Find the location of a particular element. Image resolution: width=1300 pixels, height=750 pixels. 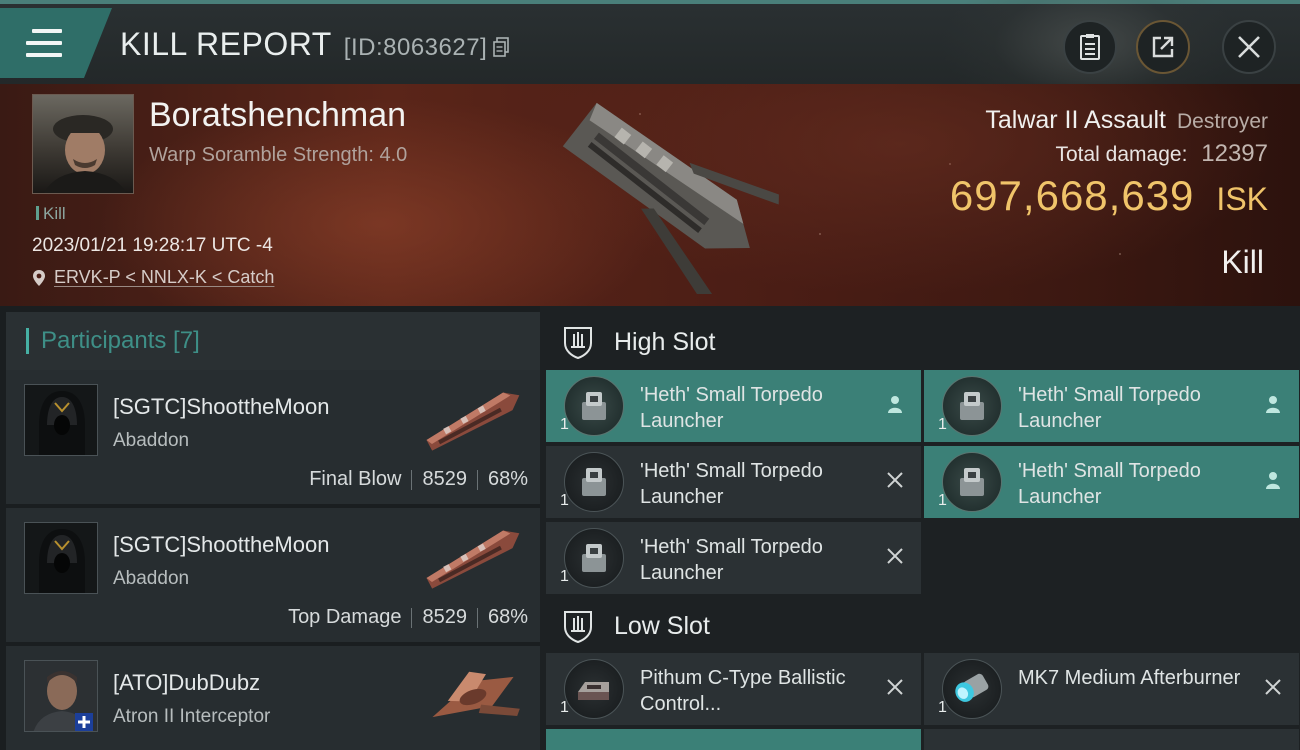

share-icon is located at coordinates (1163, 47).